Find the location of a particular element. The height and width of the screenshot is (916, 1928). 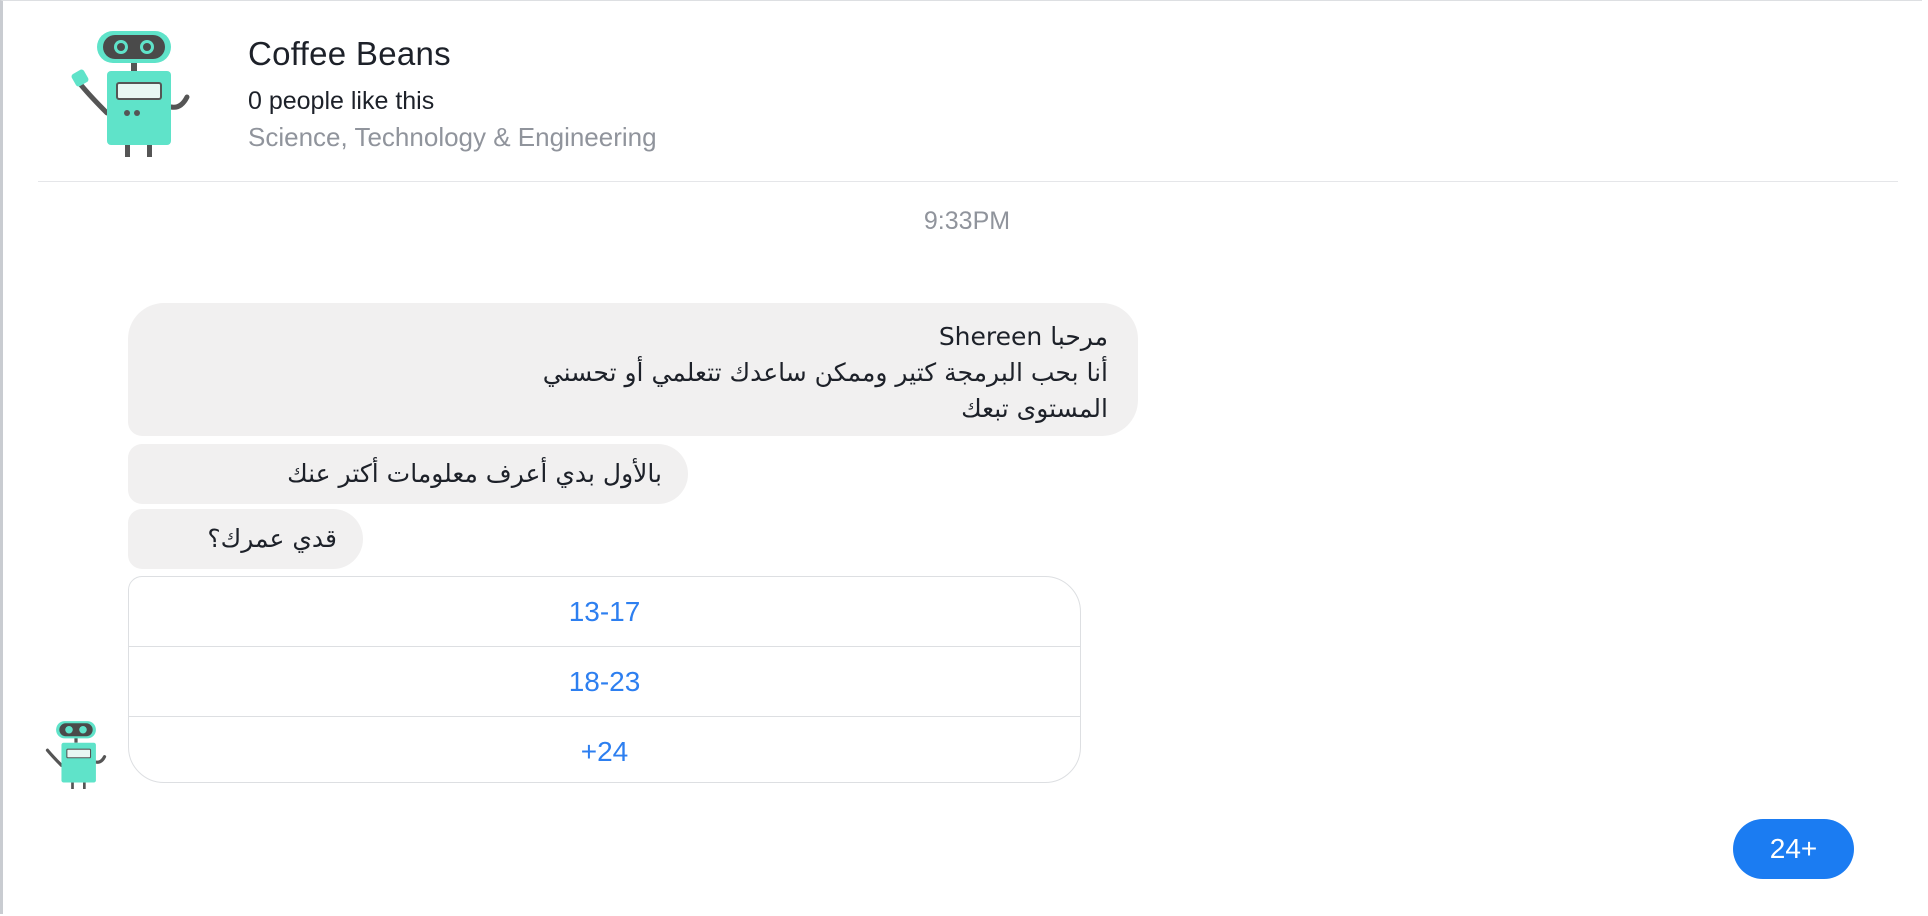

quick-replies-card: 13-17 18-23 +24 is located at coordinates (604, 679).